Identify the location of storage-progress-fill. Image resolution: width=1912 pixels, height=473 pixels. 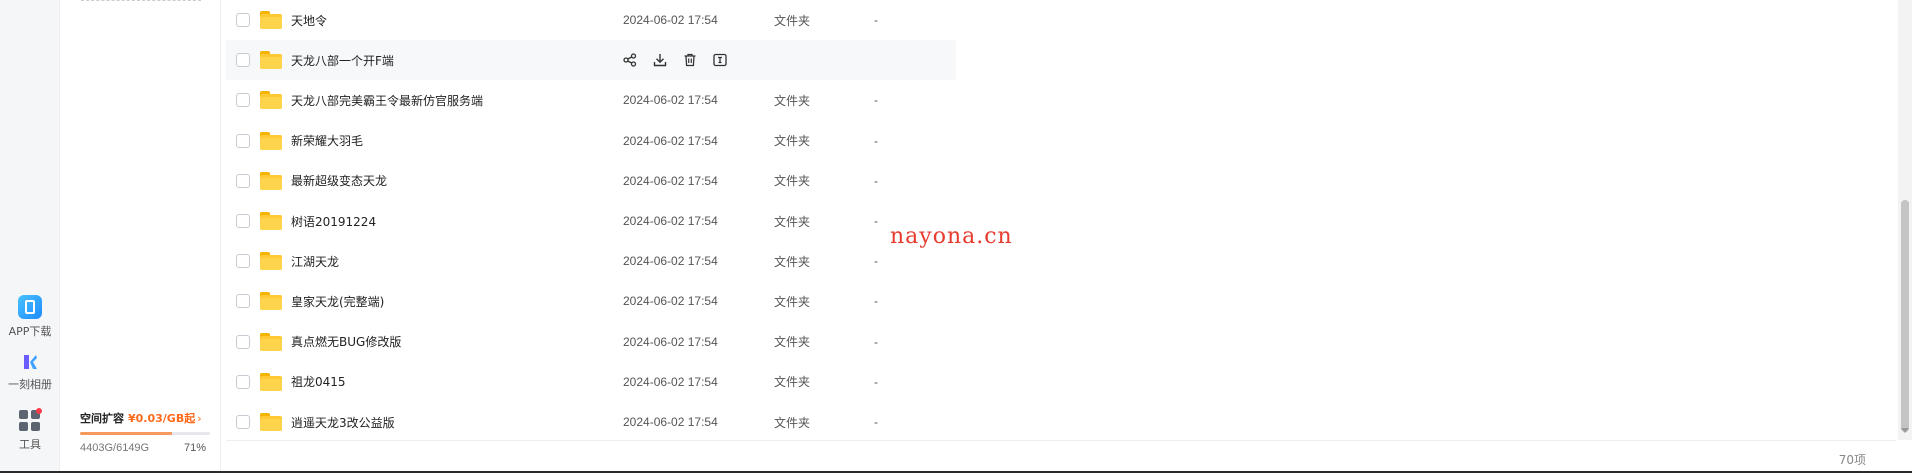
(126, 433).